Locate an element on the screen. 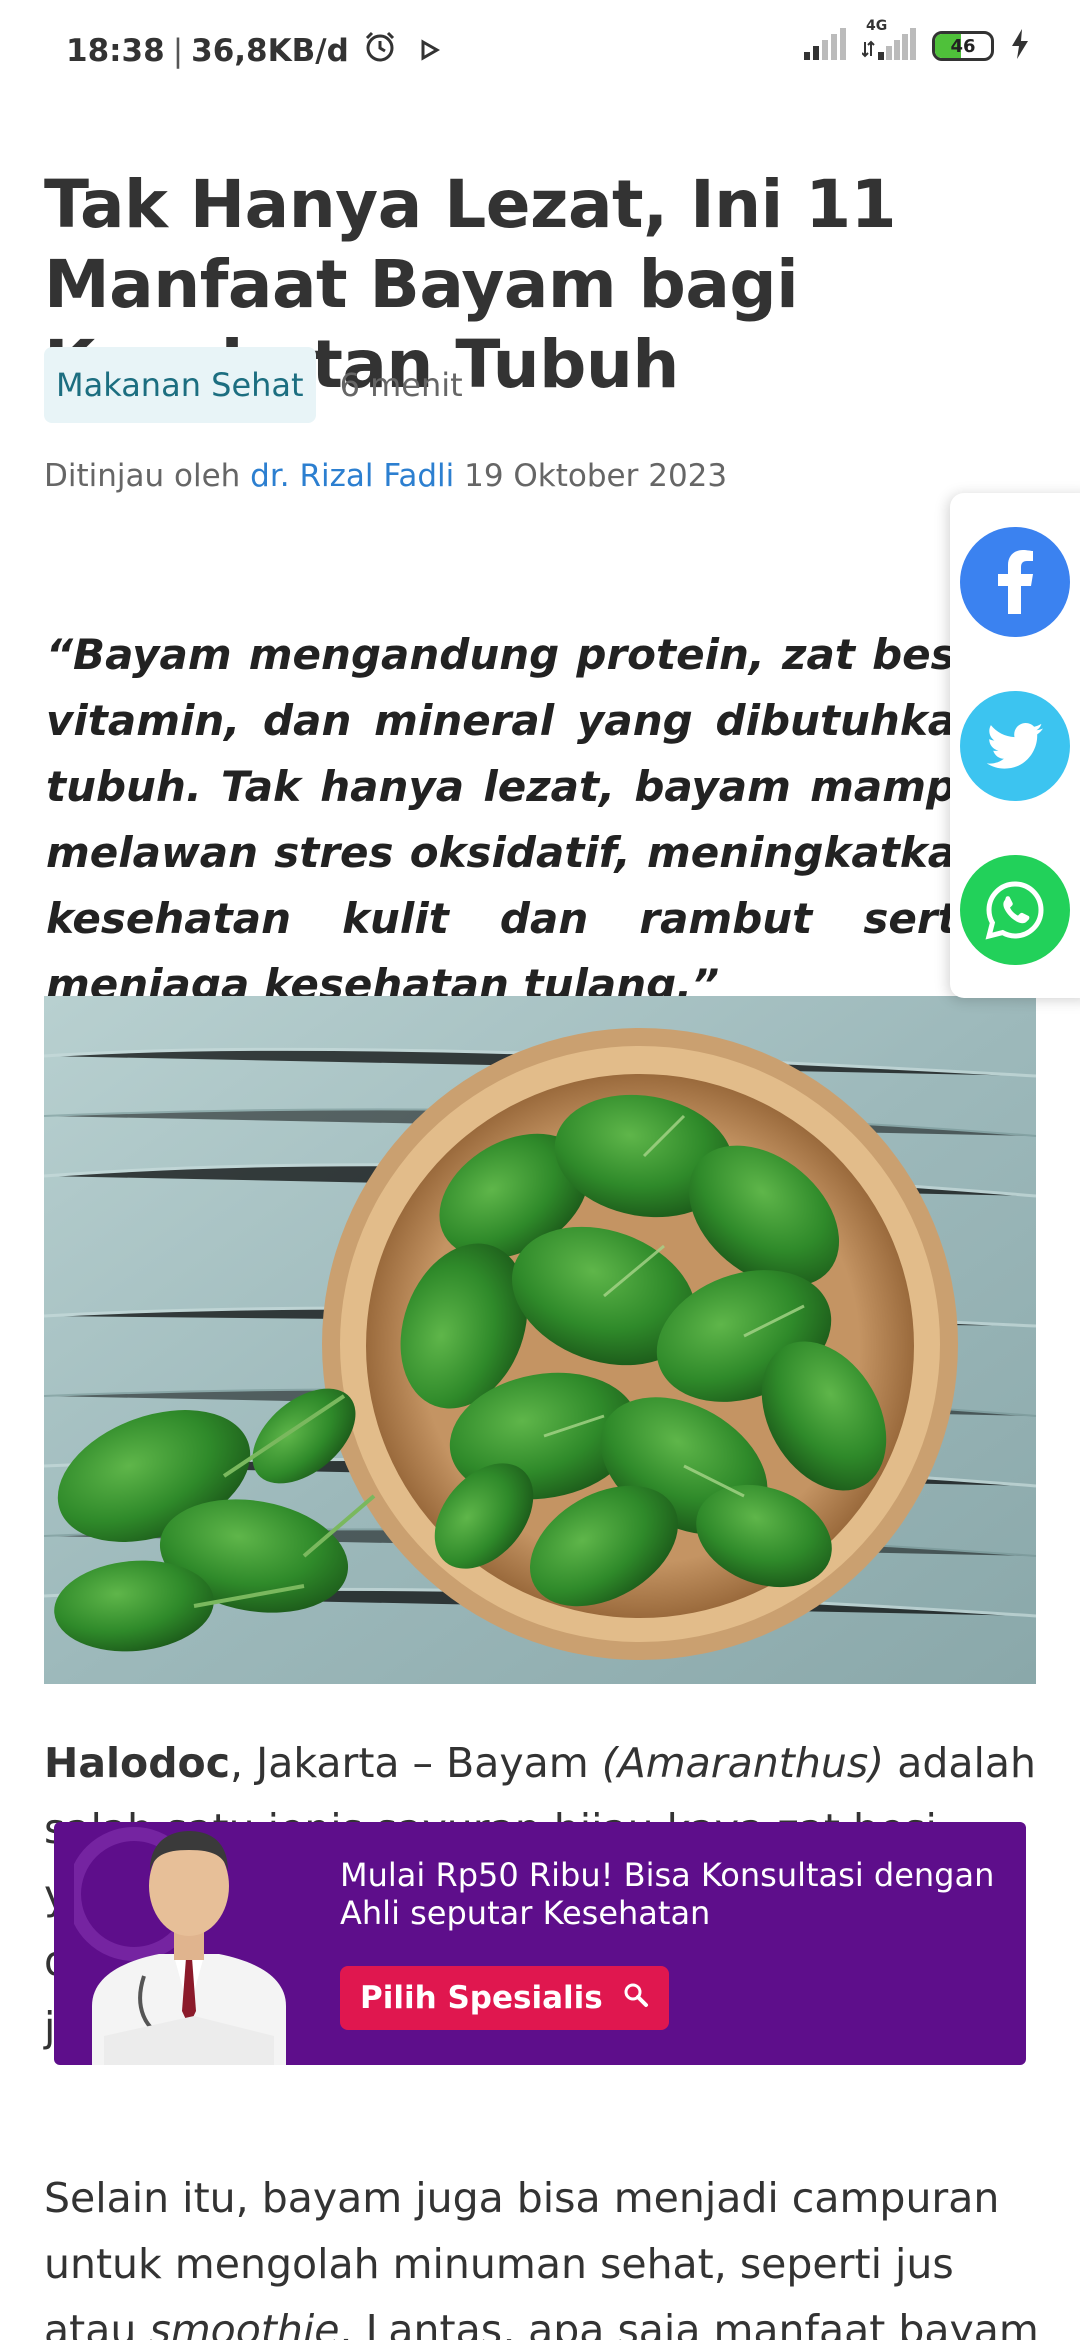 This screenshot has height=2340, width=1080. paragraph-2-text-b: . Lantas, apa saja manfaat bayam is located at coordinates (689, 2323).